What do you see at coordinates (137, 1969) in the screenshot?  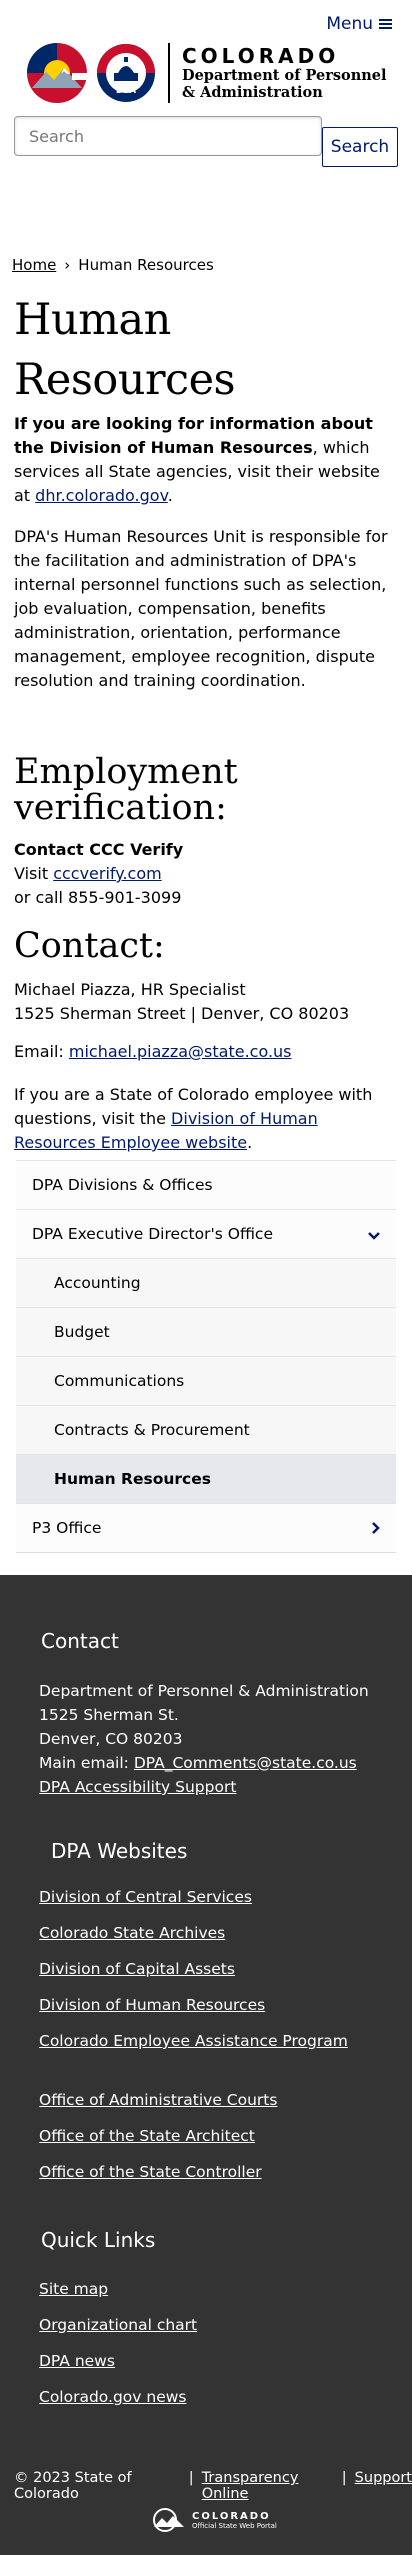 I see `footer-link-capital-assets: Division of Capital Assets` at bounding box center [137, 1969].